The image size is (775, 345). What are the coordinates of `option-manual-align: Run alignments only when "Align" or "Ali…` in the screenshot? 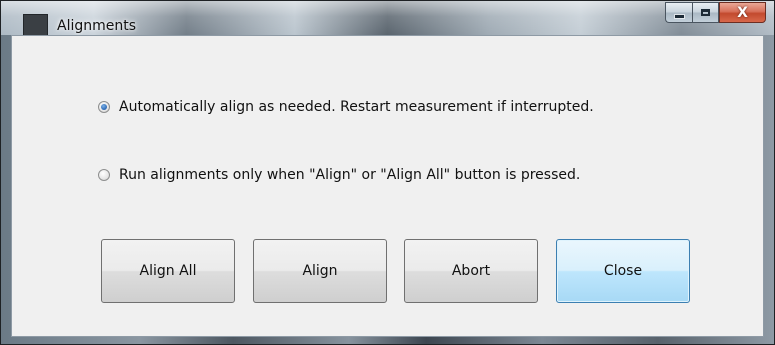 It's located at (339, 175).